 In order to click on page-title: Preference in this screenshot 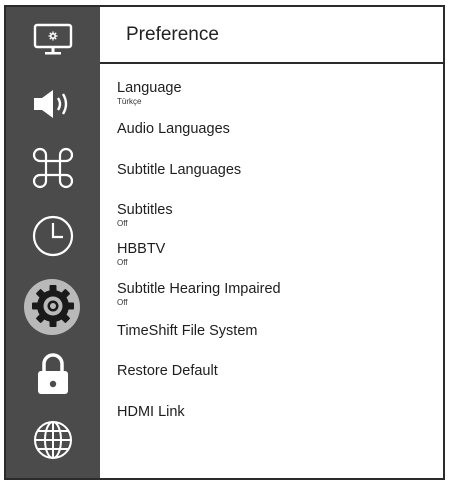, I will do `click(172, 34)`.